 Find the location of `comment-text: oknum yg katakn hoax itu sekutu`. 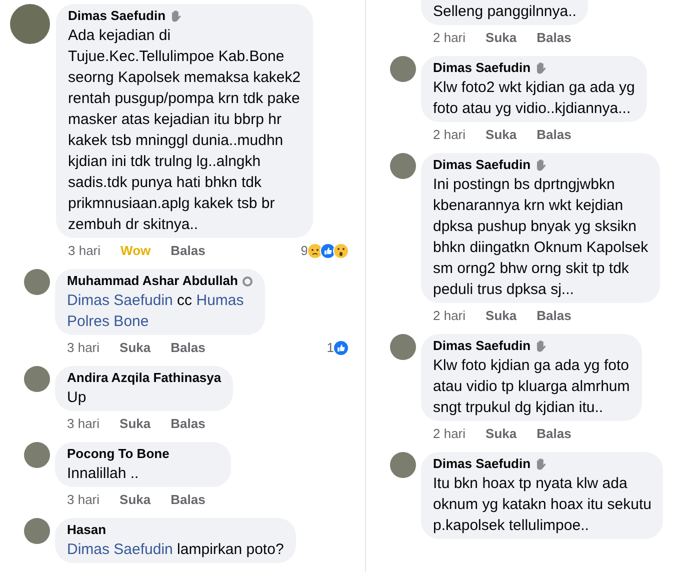

comment-text: oknum yg katakn hoax itu sekutu is located at coordinates (542, 505).